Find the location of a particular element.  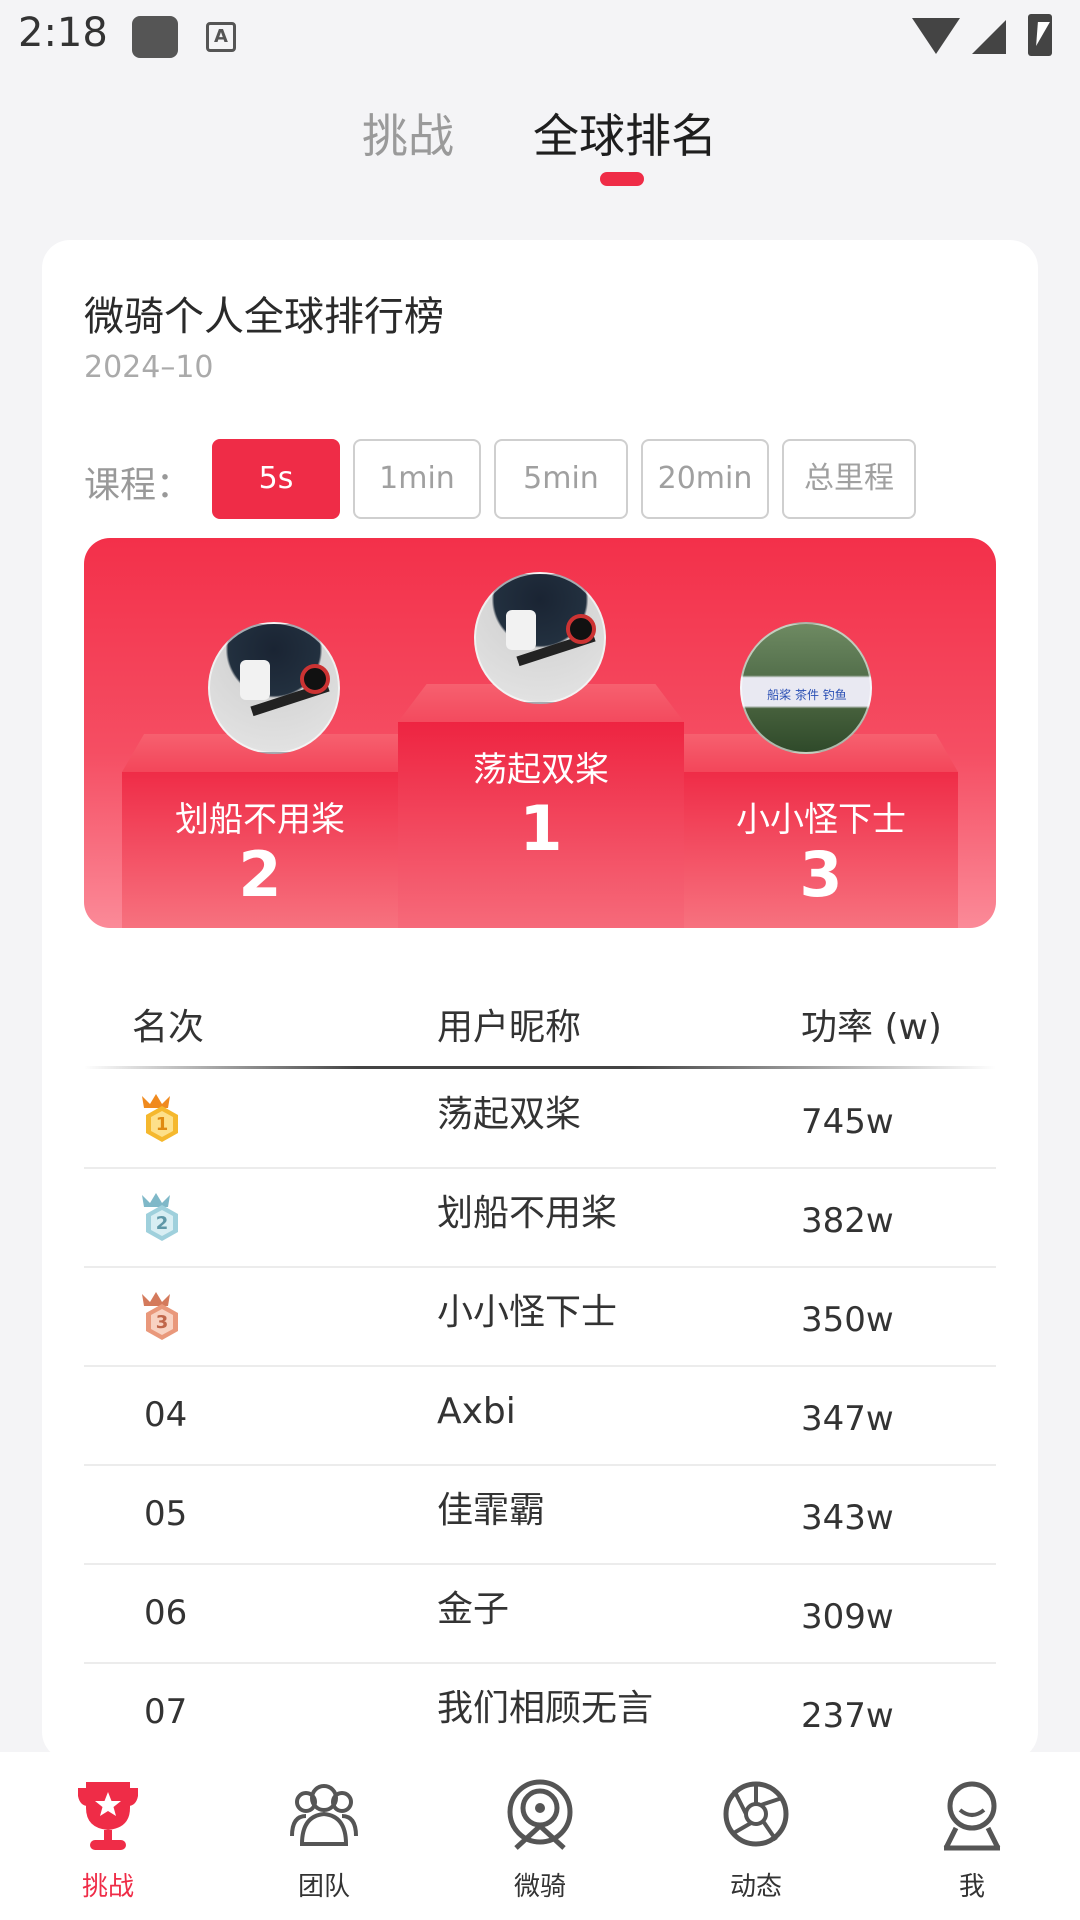

nav-moments: 动态 is located at coordinates (756, 1836).